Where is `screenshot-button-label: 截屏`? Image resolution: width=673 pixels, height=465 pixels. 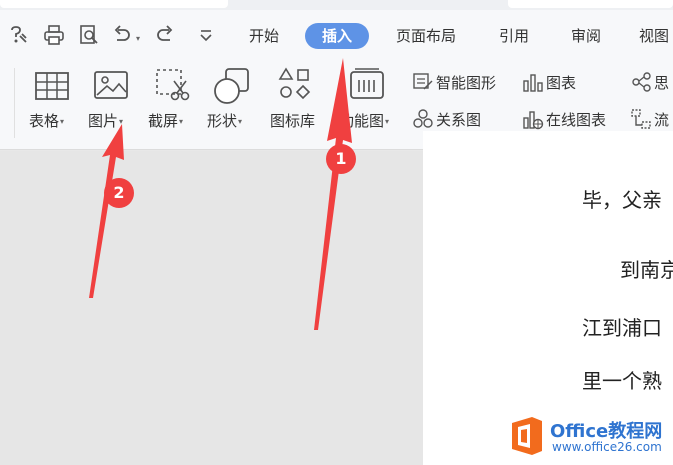 screenshot-button-label: 截屏 is located at coordinates (163, 121).